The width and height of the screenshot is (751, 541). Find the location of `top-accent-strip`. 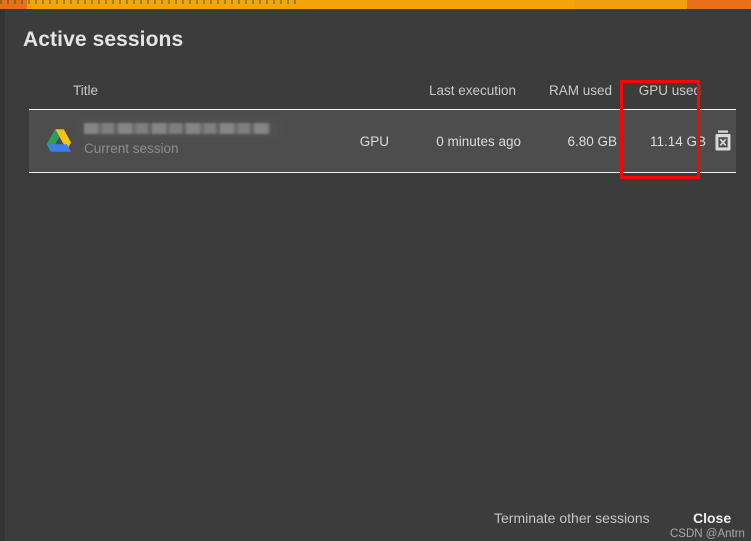

top-accent-strip is located at coordinates (375, 4).